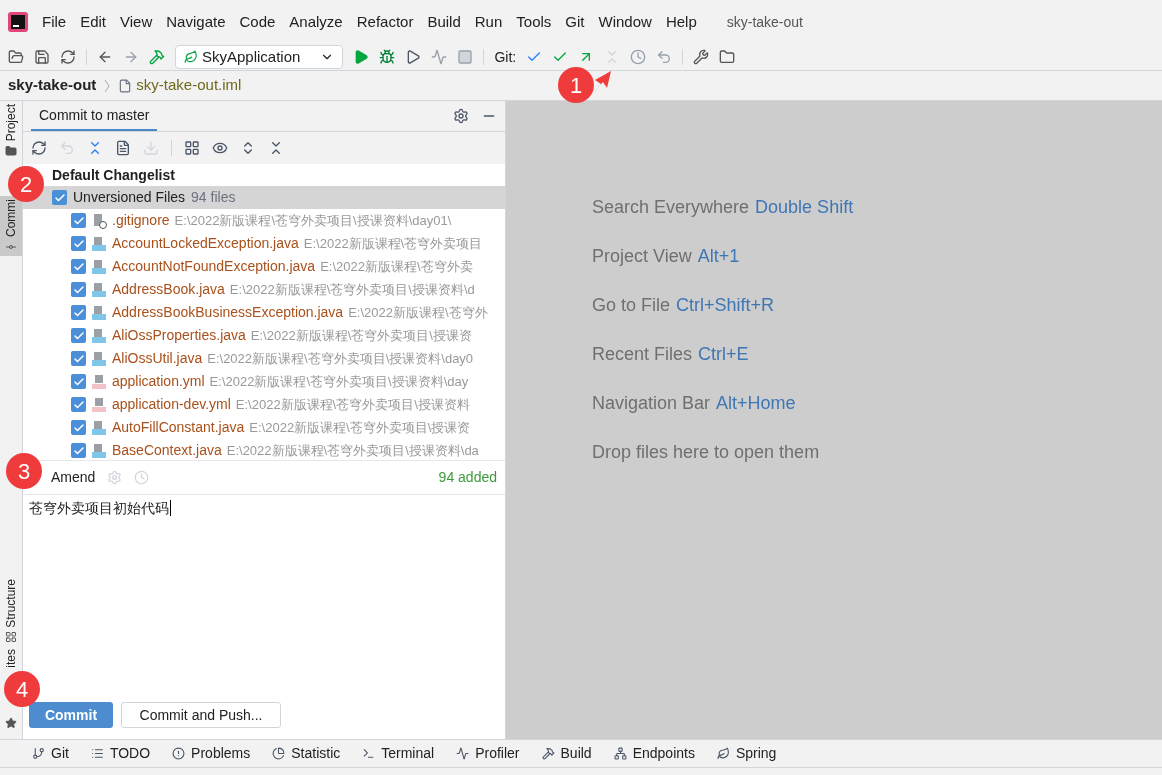 This screenshot has height=775, width=1162. What do you see at coordinates (196, 22) in the screenshot?
I see `menu-item: Navigate` at bounding box center [196, 22].